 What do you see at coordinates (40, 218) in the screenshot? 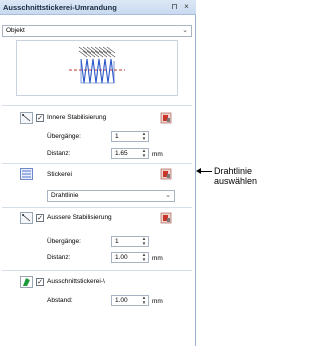
I see `outer-stabilization-checkbox: ✓` at bounding box center [40, 218].